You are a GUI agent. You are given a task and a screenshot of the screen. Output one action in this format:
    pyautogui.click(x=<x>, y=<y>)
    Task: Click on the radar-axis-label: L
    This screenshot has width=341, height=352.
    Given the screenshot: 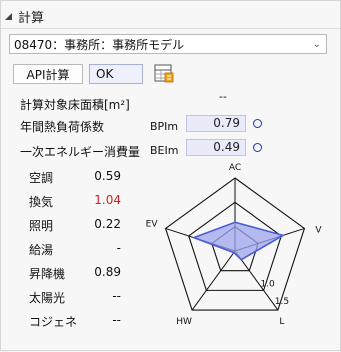 What is the action you would take?
    pyautogui.click(x=281, y=322)
    